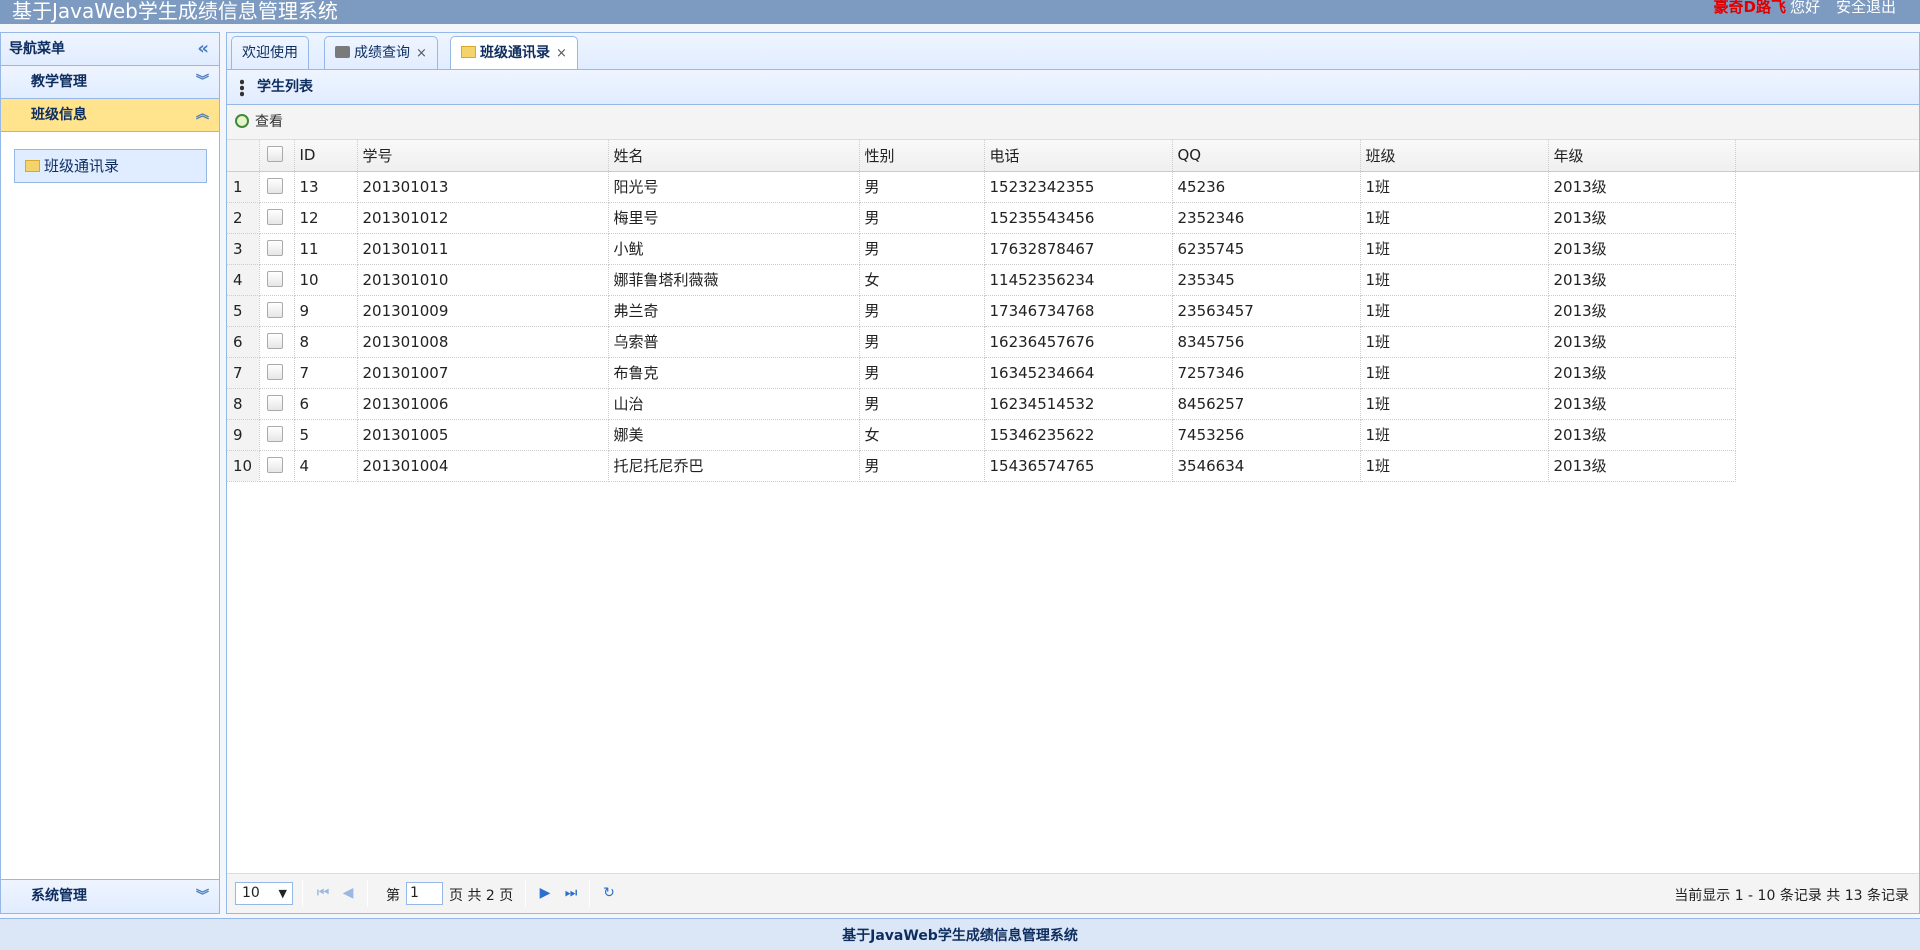  What do you see at coordinates (734, 342) in the screenshot?
I see `table-cell: 乌索普` at bounding box center [734, 342].